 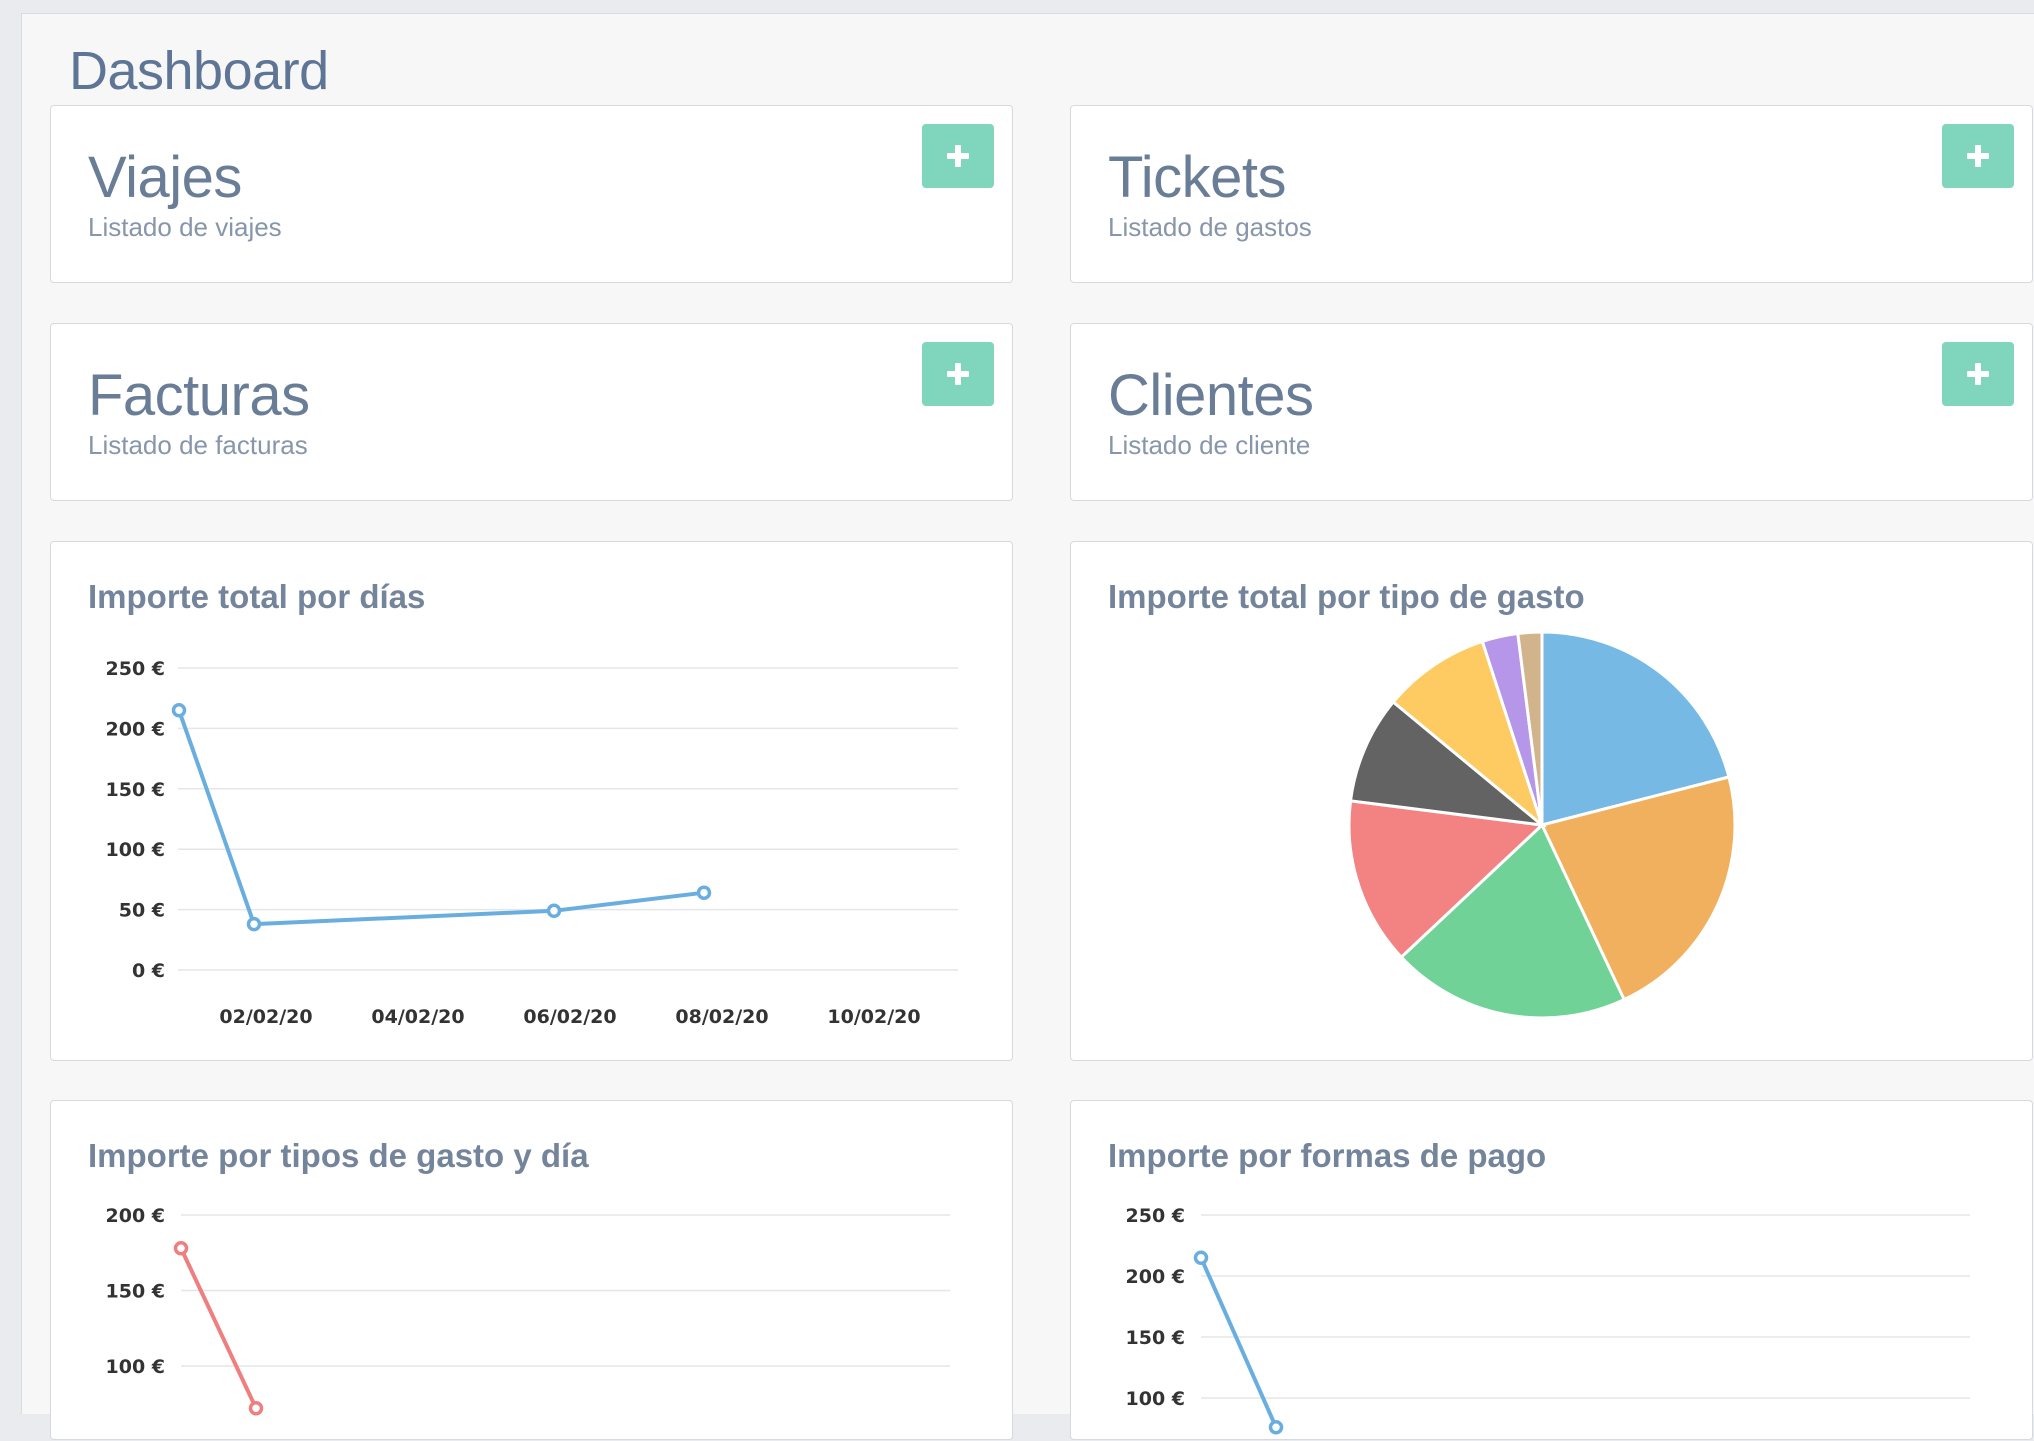 I want to click on add-viaje-button, so click(x=958, y=156).